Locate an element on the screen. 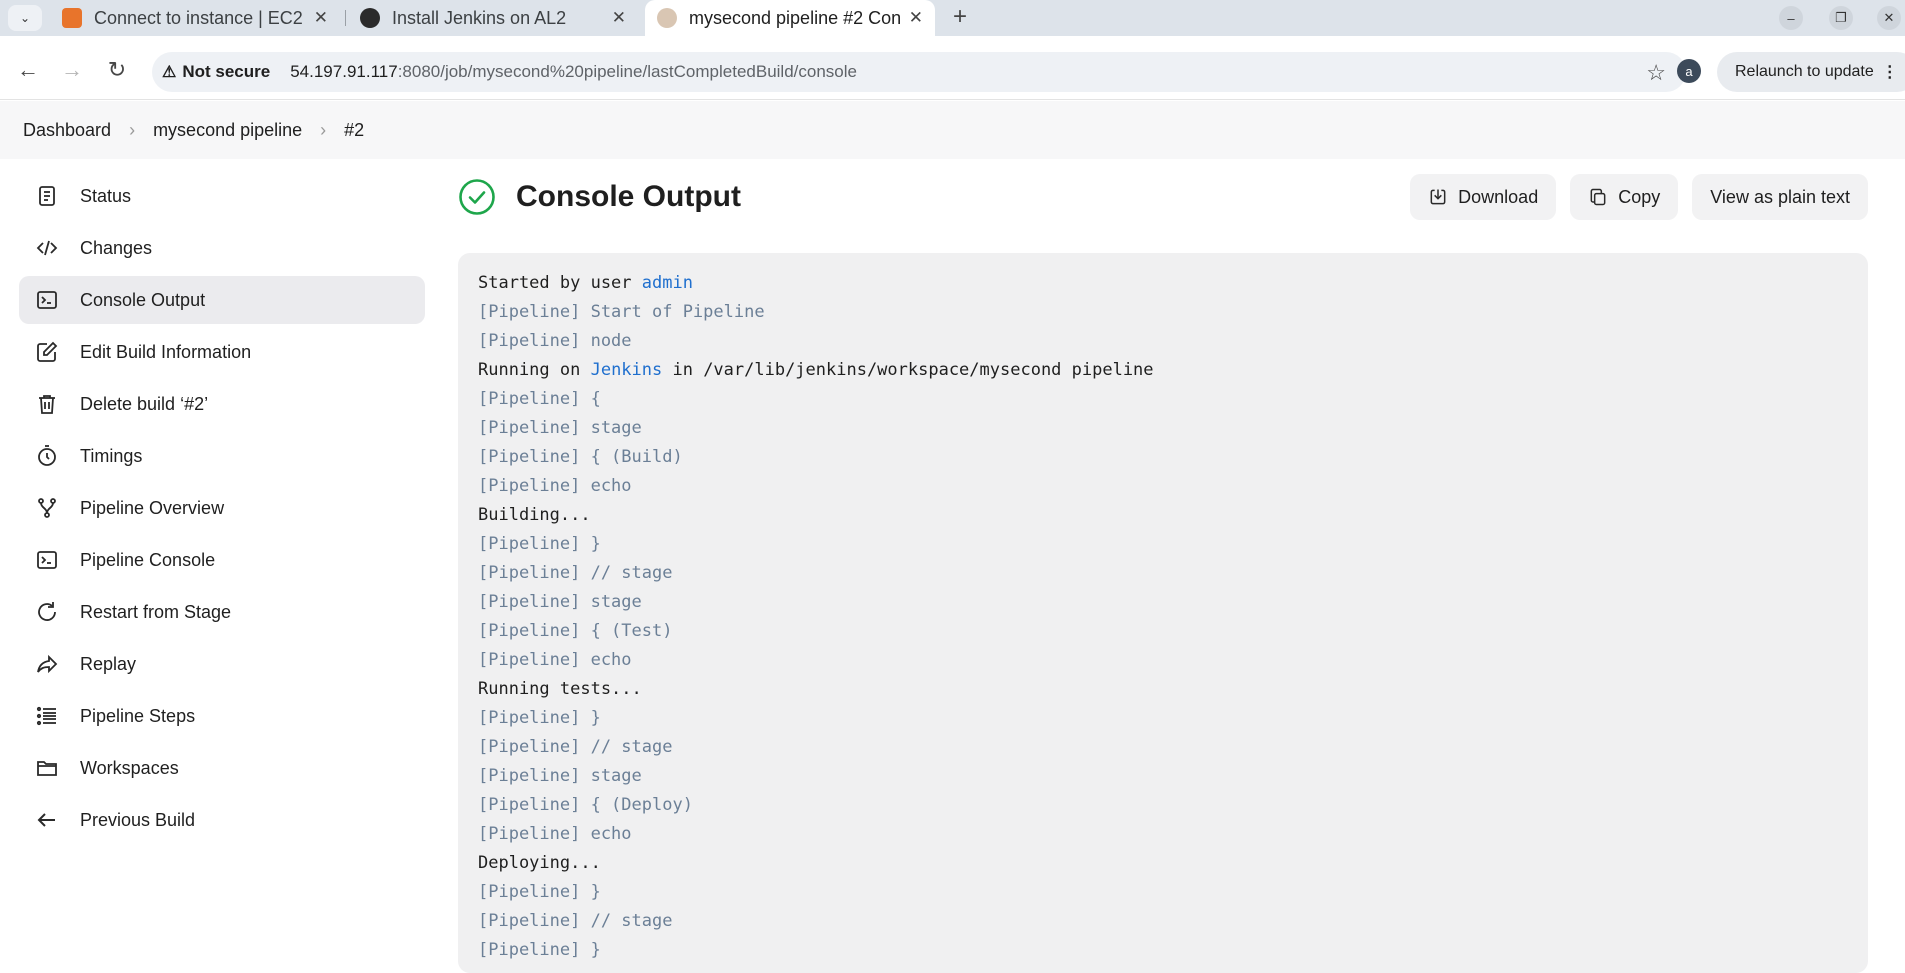  download-icon is located at coordinates (1438, 197).